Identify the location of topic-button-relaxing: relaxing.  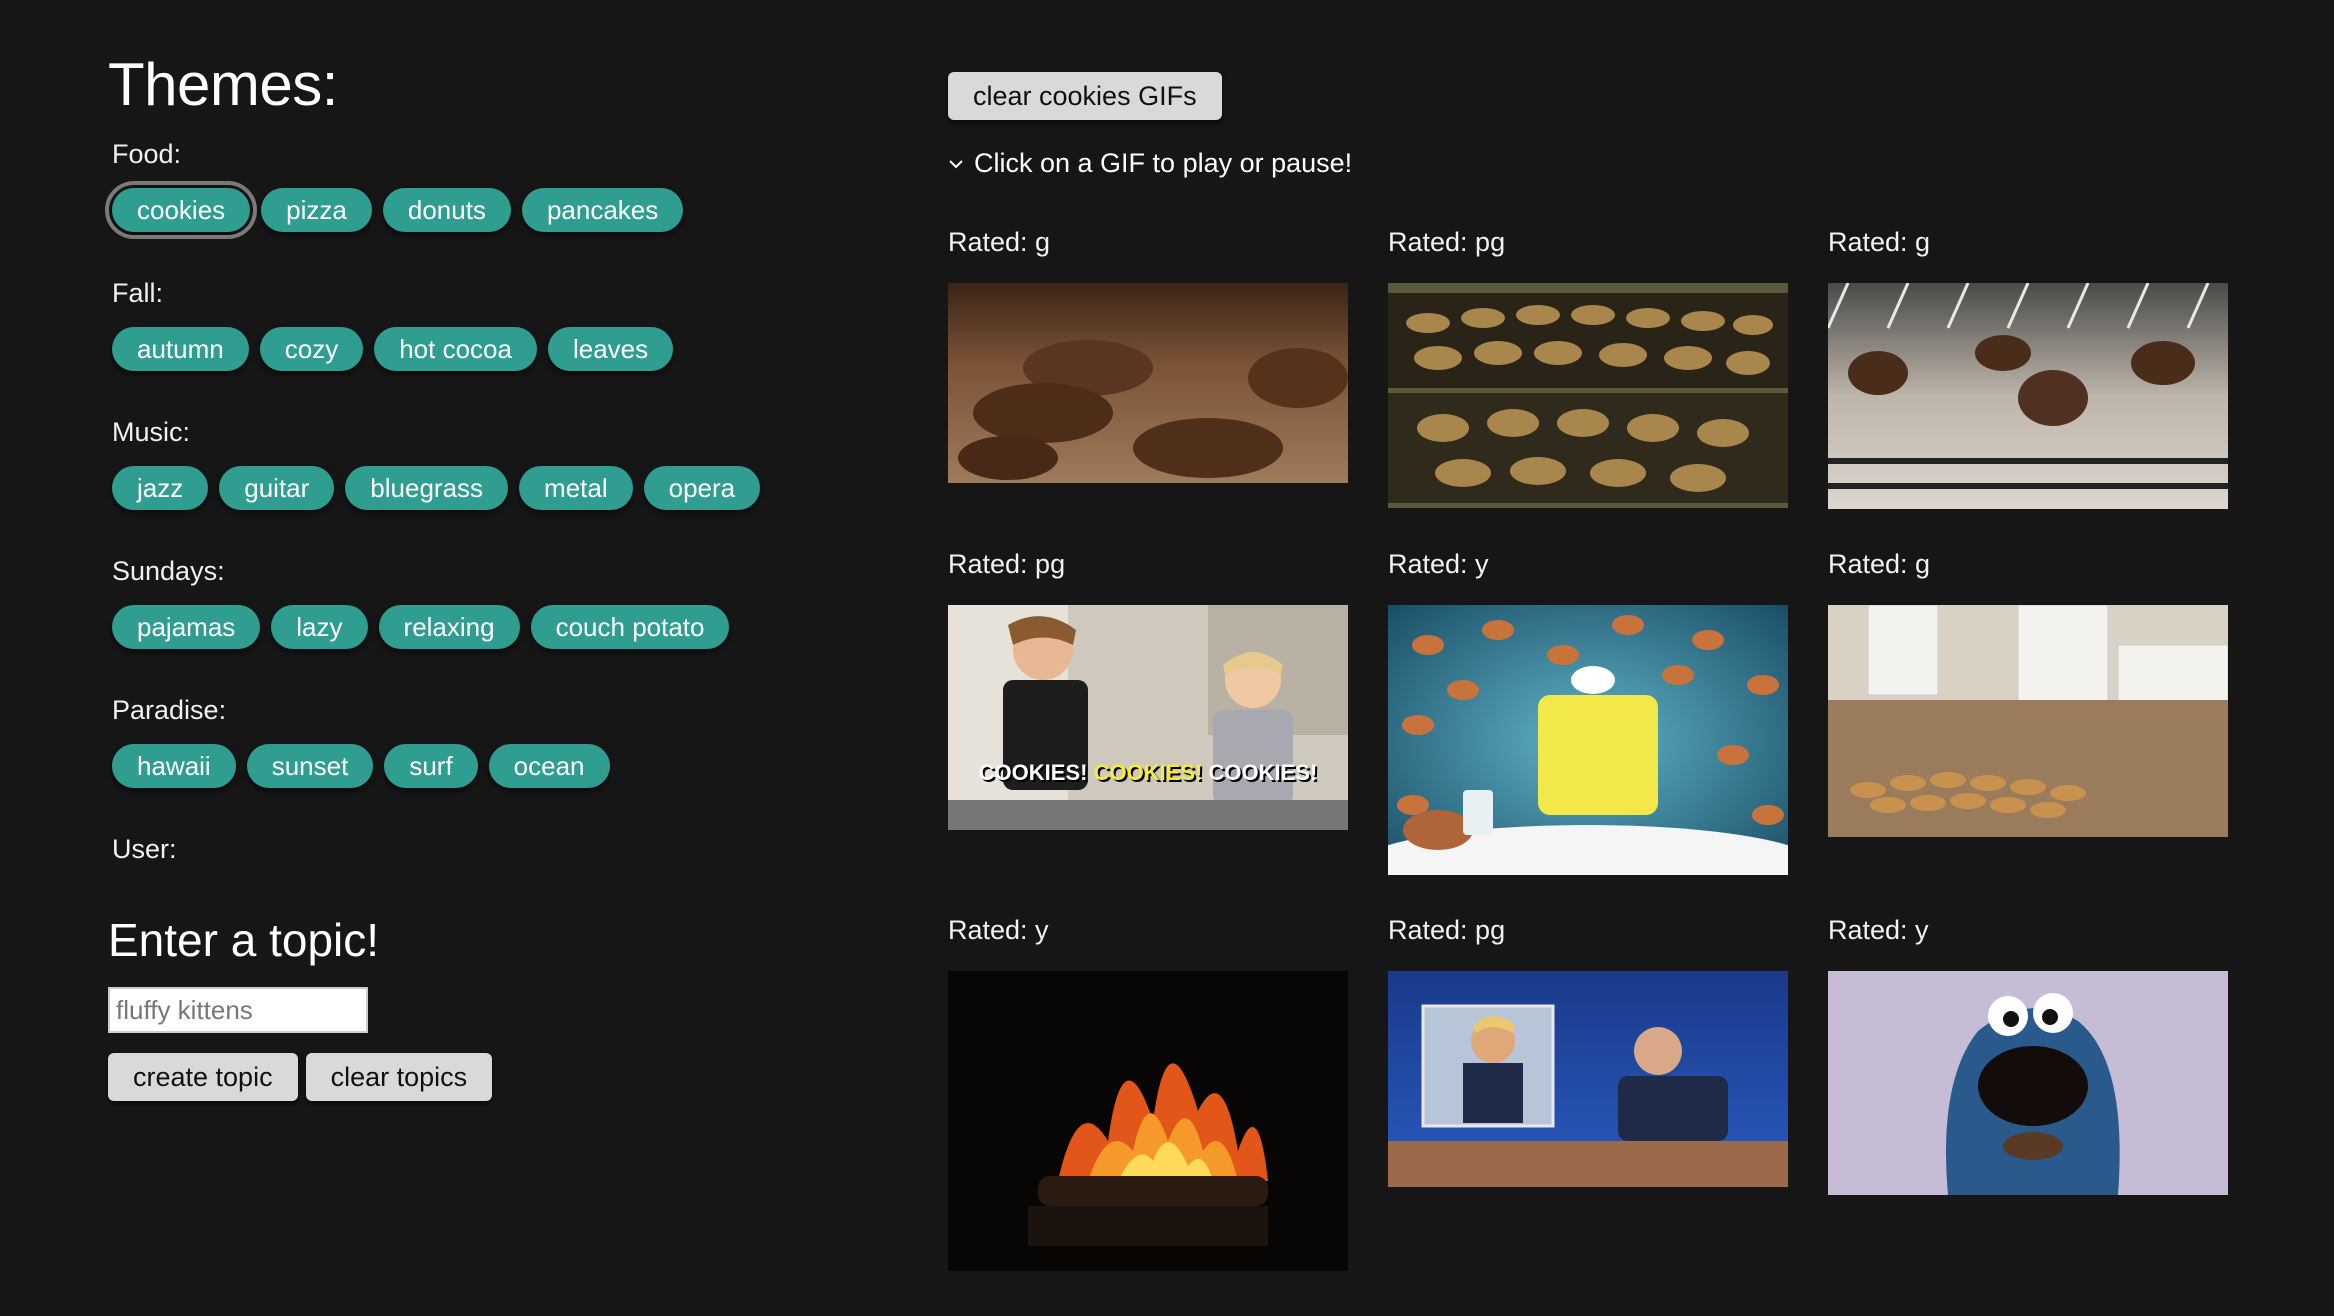
(449, 627).